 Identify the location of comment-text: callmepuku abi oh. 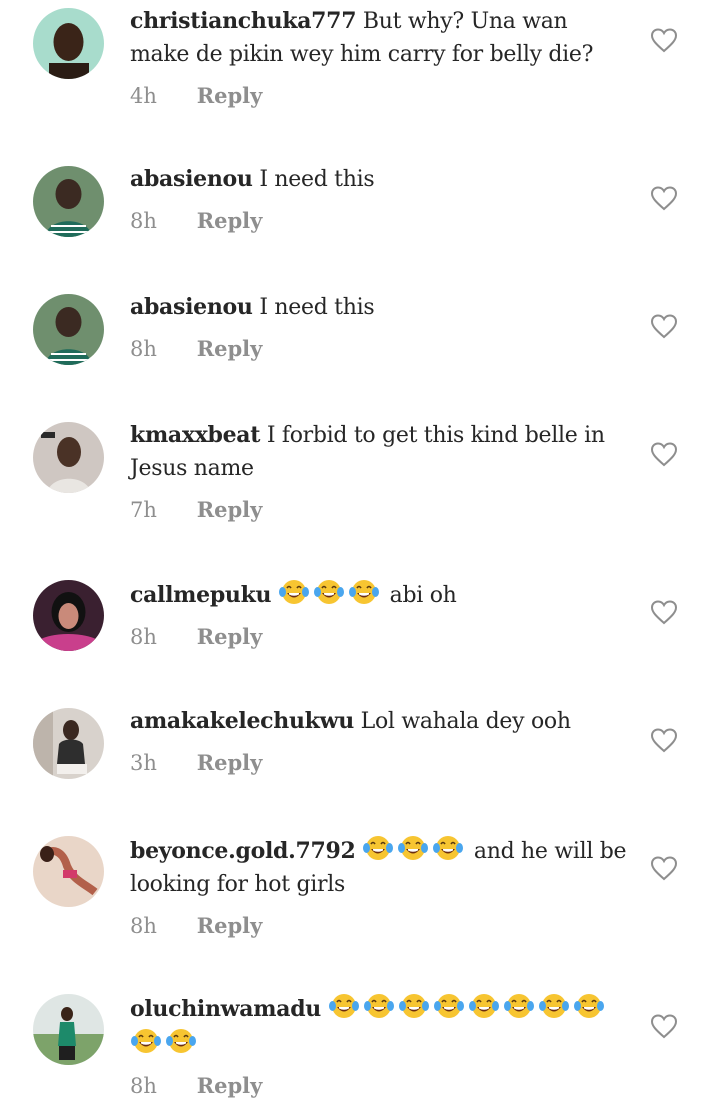
(380, 594).